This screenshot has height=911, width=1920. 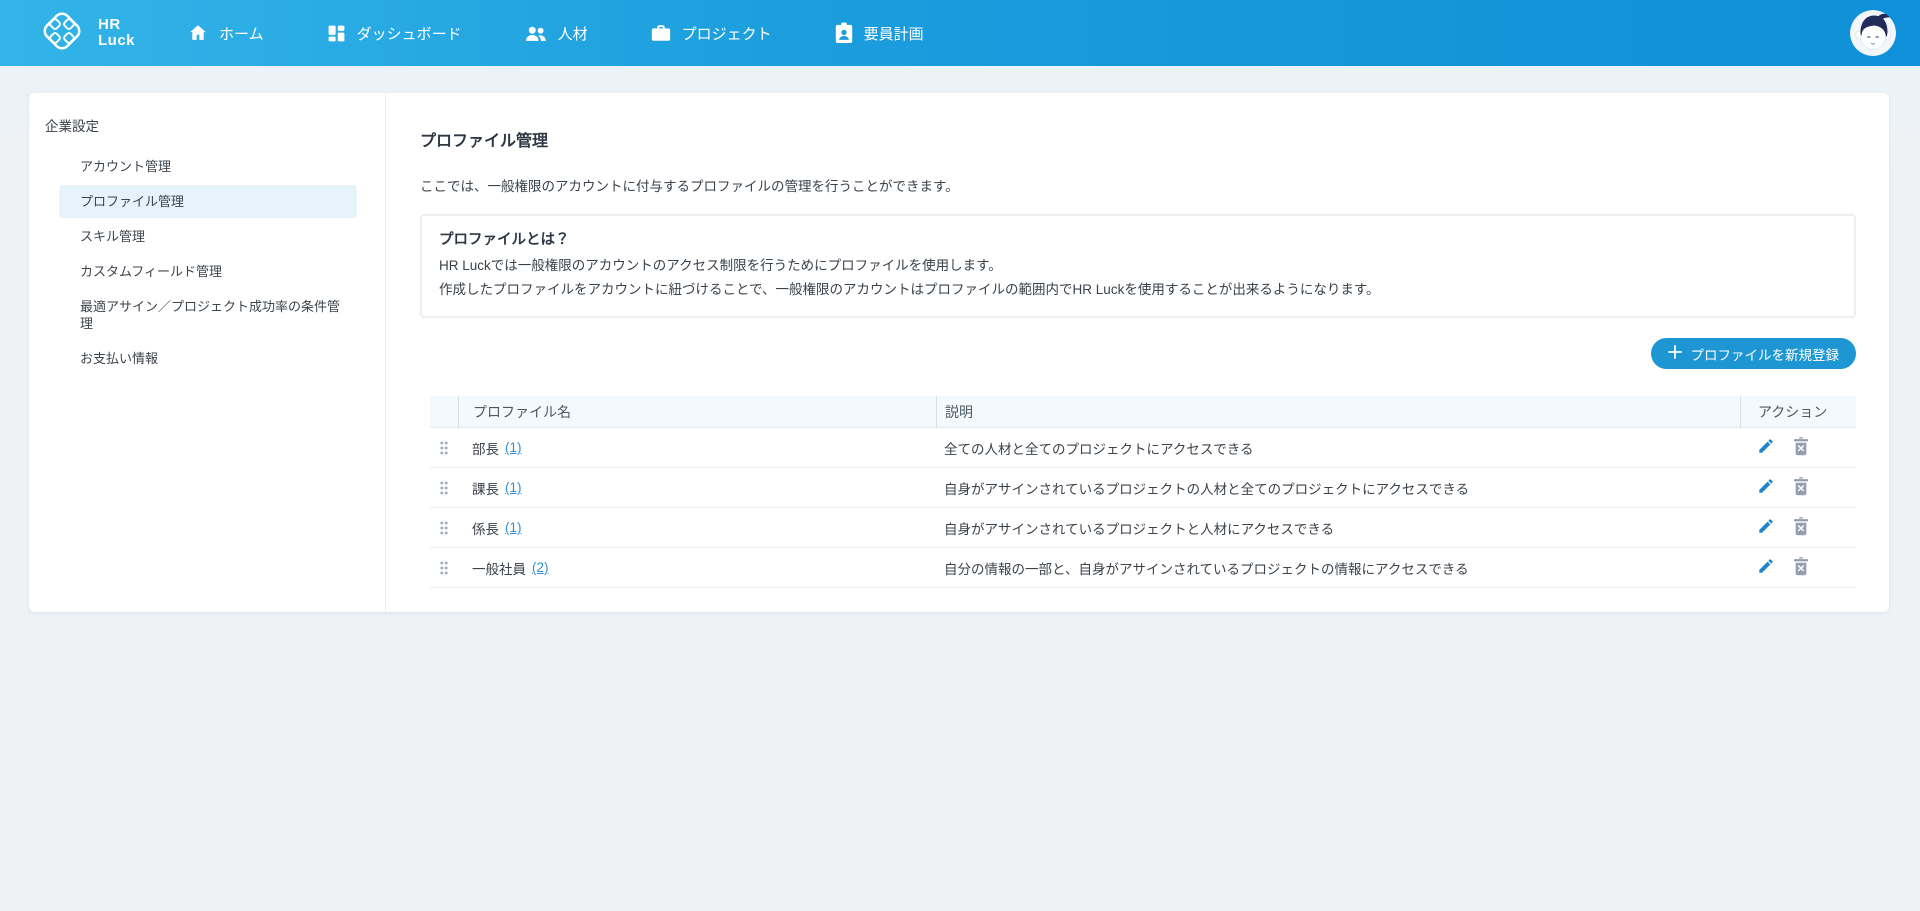 What do you see at coordinates (485, 489) in the screenshot?
I see `profile-name: 課長` at bounding box center [485, 489].